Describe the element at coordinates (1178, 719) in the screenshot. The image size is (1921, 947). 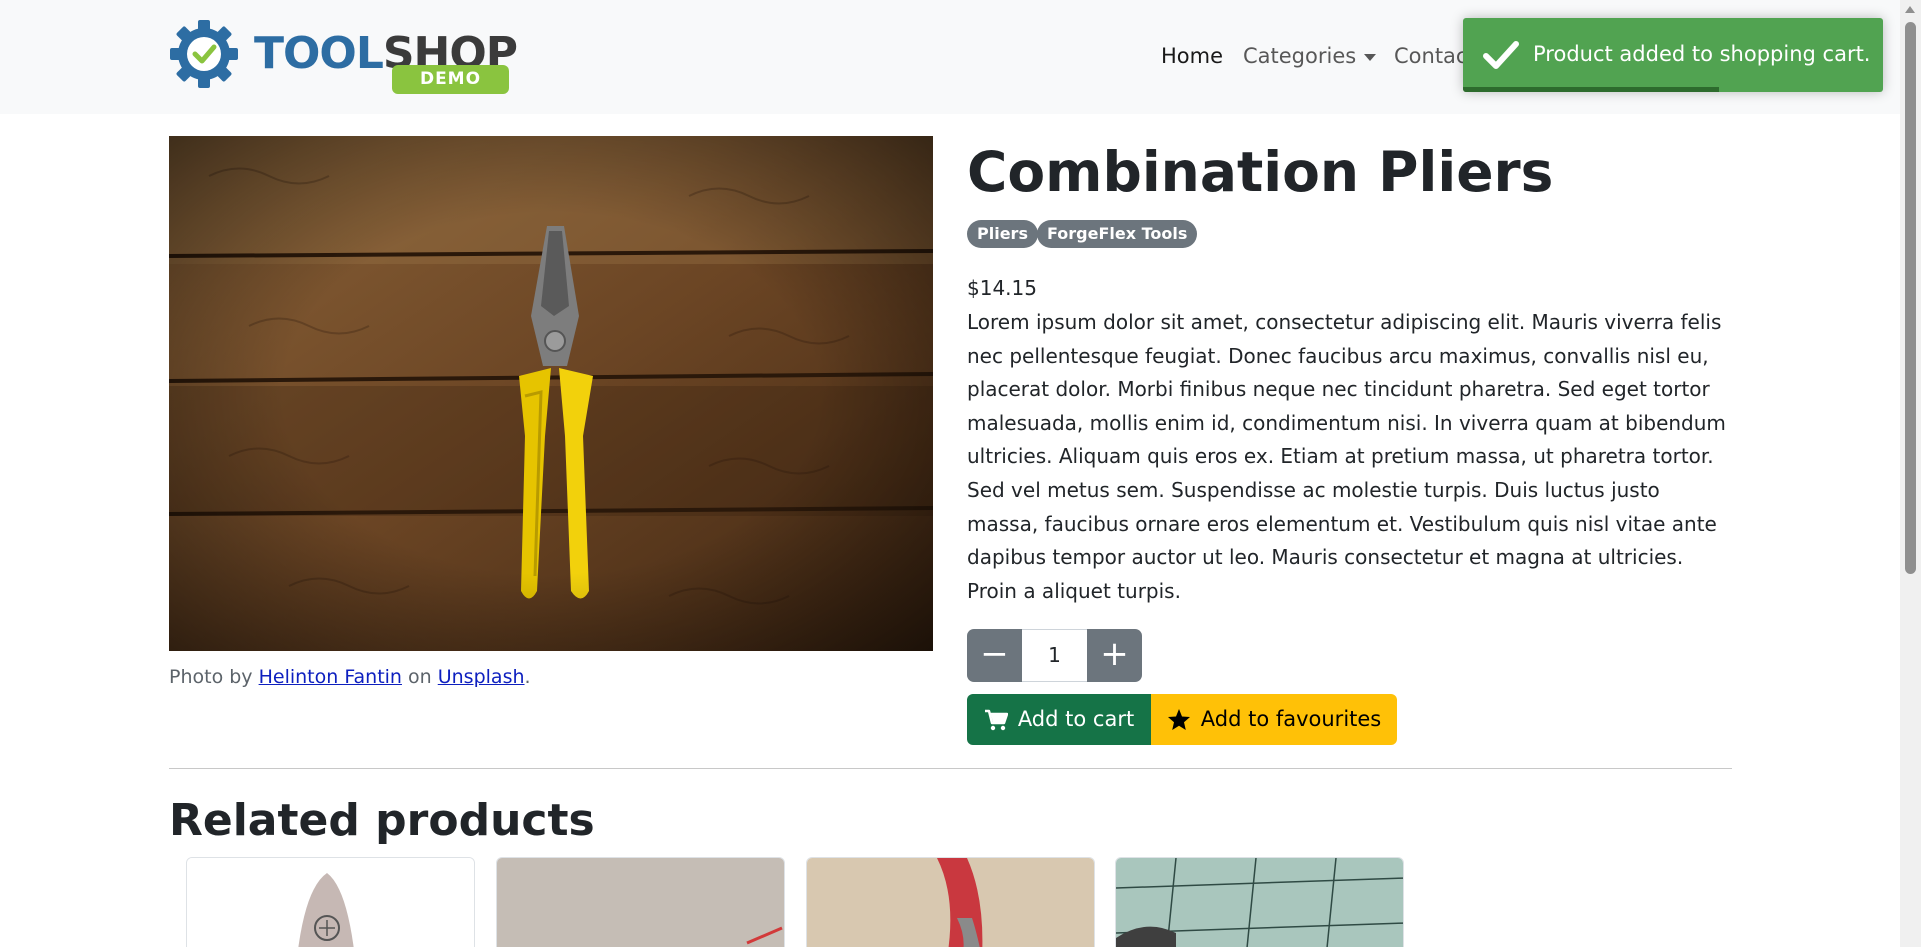
I see `star-icon` at that location.